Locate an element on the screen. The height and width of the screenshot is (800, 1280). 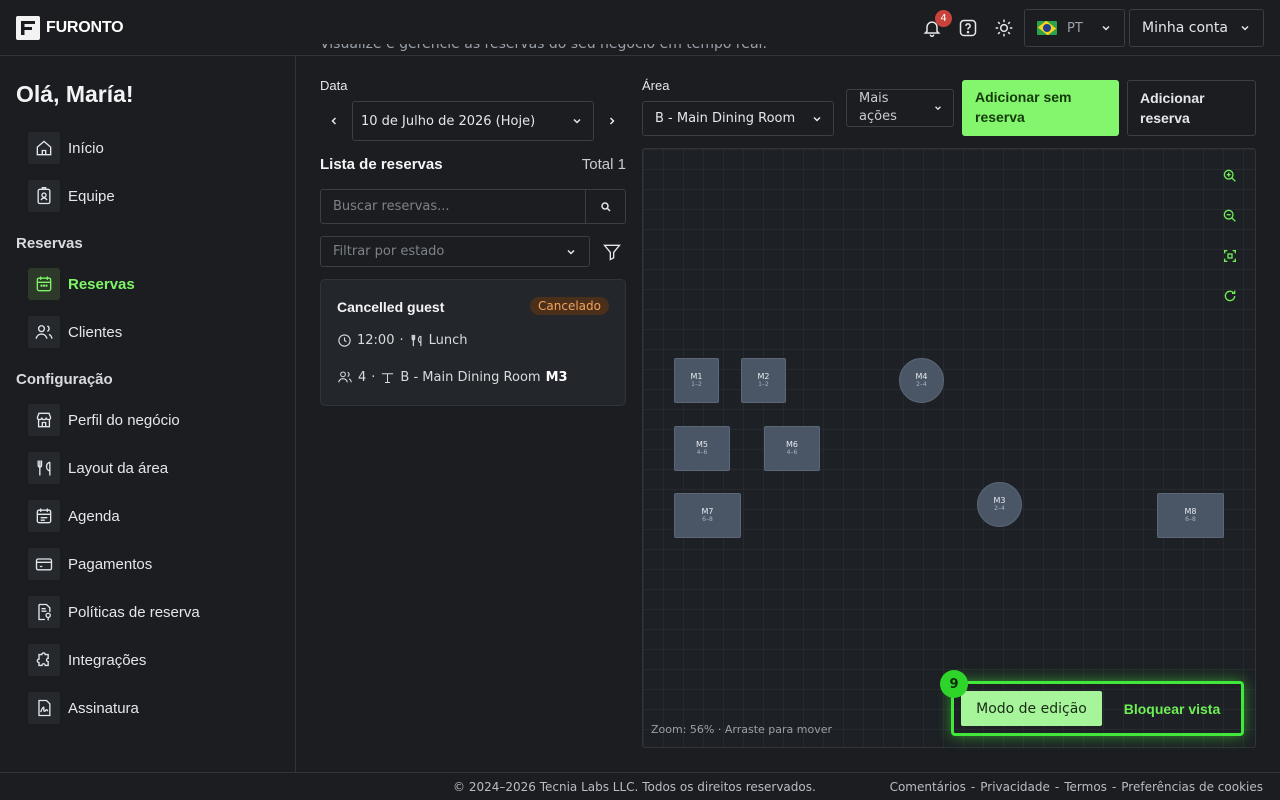
sidebar-item-assinatura: Assinatura is located at coordinates (83, 708).